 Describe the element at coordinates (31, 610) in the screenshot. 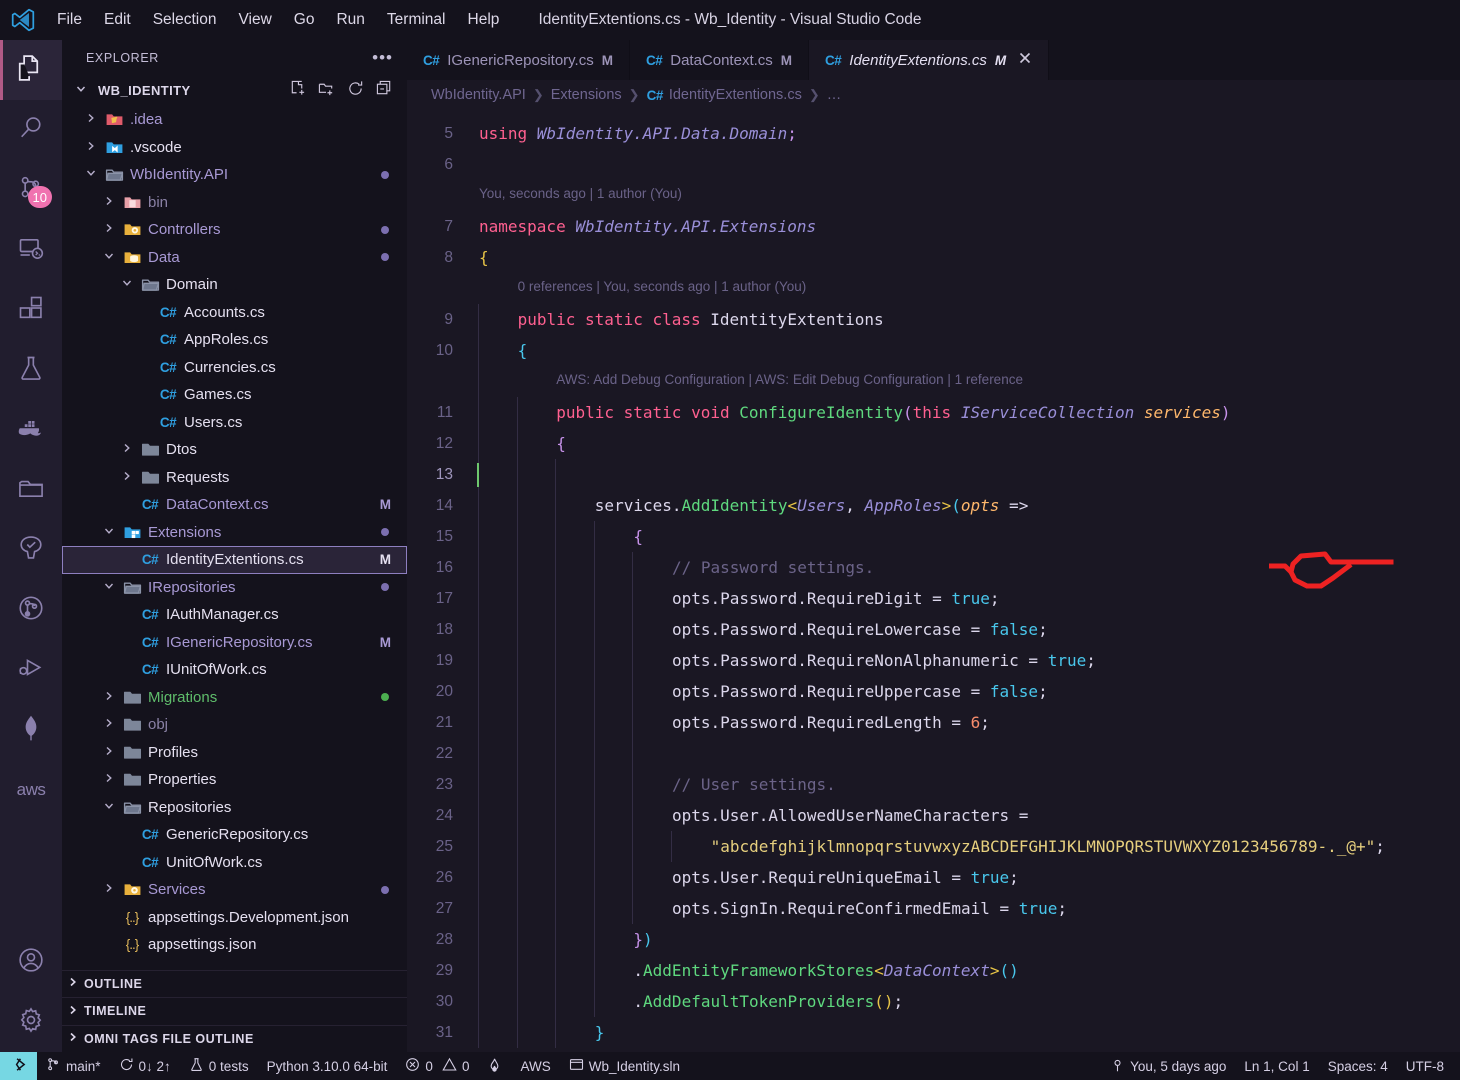

I see `activity-git-graph` at that location.